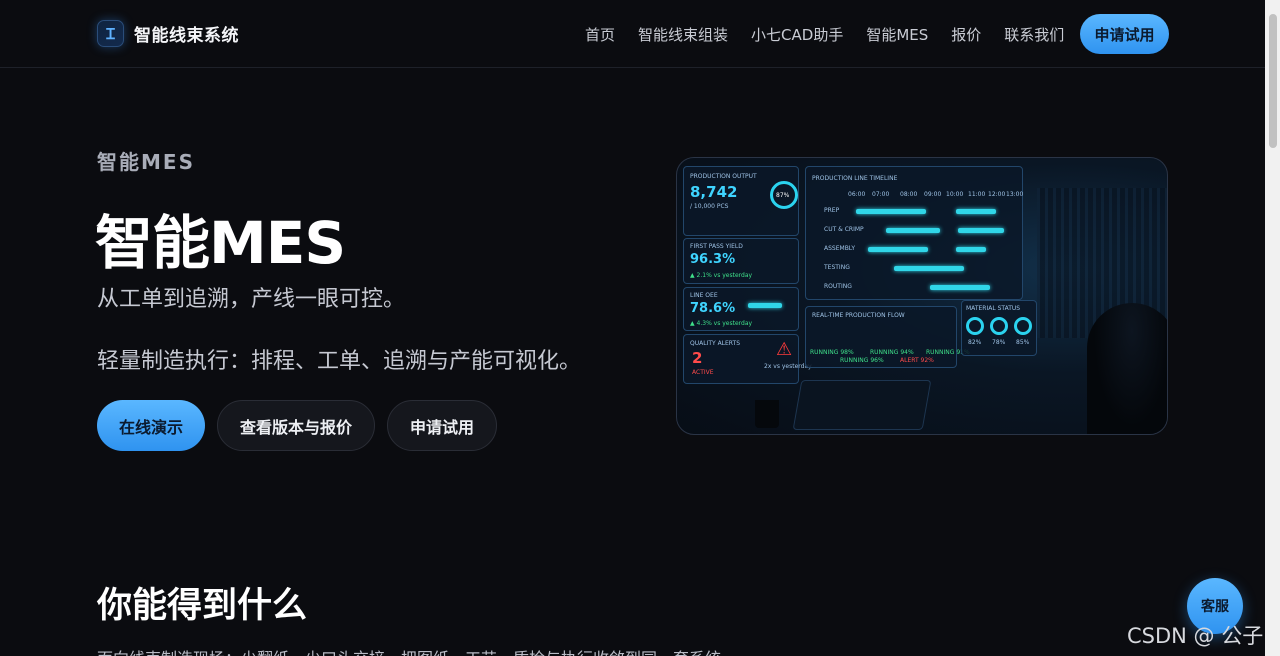  I want to click on flow-state: RUNNING 98%, so click(832, 352).